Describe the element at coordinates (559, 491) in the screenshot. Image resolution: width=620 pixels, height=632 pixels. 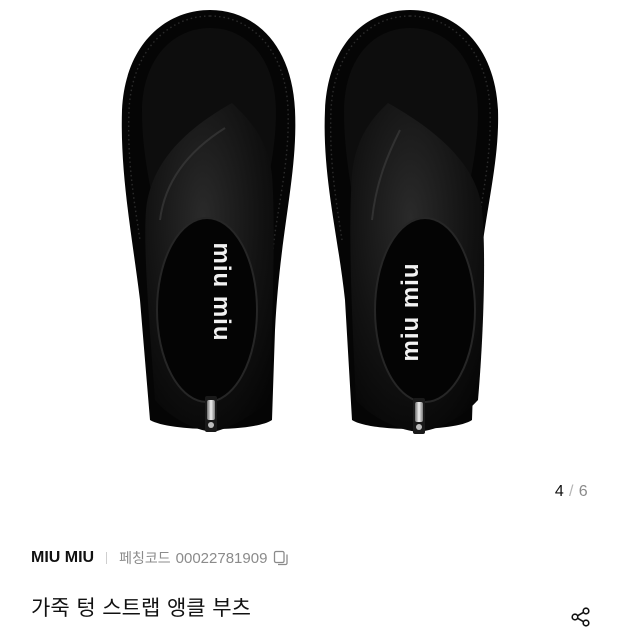
I see `image-counter-current: 4` at that location.